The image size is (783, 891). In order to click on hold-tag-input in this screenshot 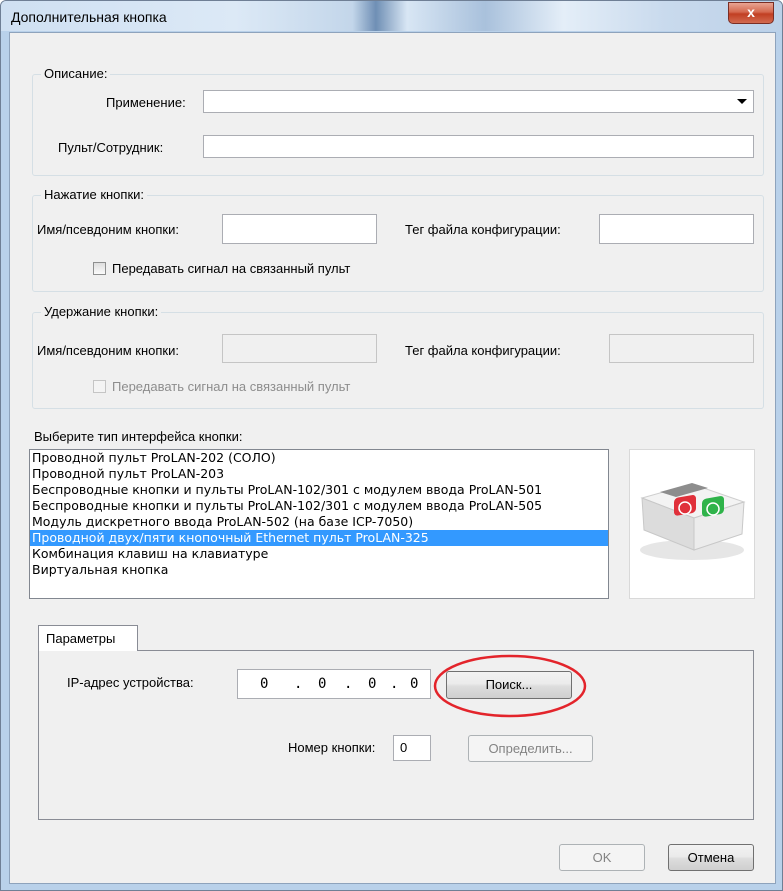, I will do `click(681, 348)`.